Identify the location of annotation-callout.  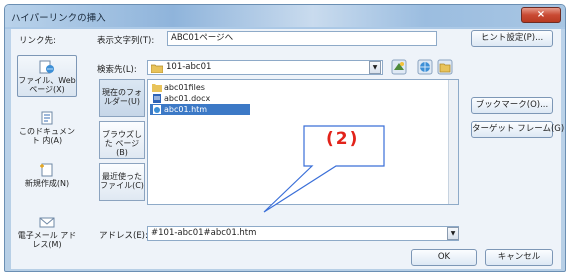
(324, 169).